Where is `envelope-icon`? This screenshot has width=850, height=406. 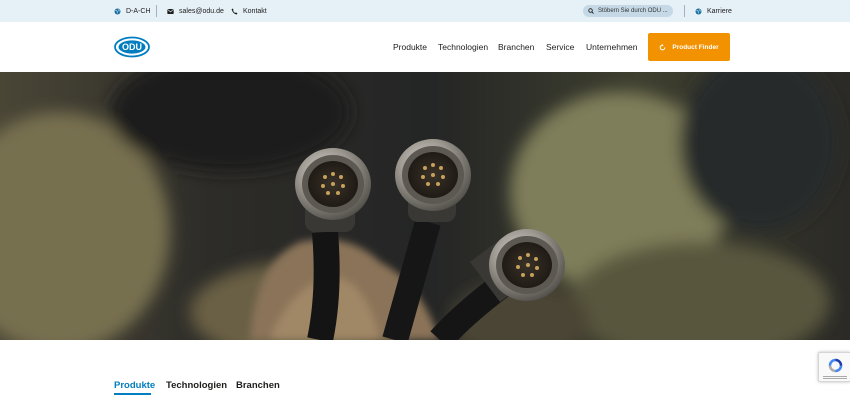
envelope-icon is located at coordinates (170, 11).